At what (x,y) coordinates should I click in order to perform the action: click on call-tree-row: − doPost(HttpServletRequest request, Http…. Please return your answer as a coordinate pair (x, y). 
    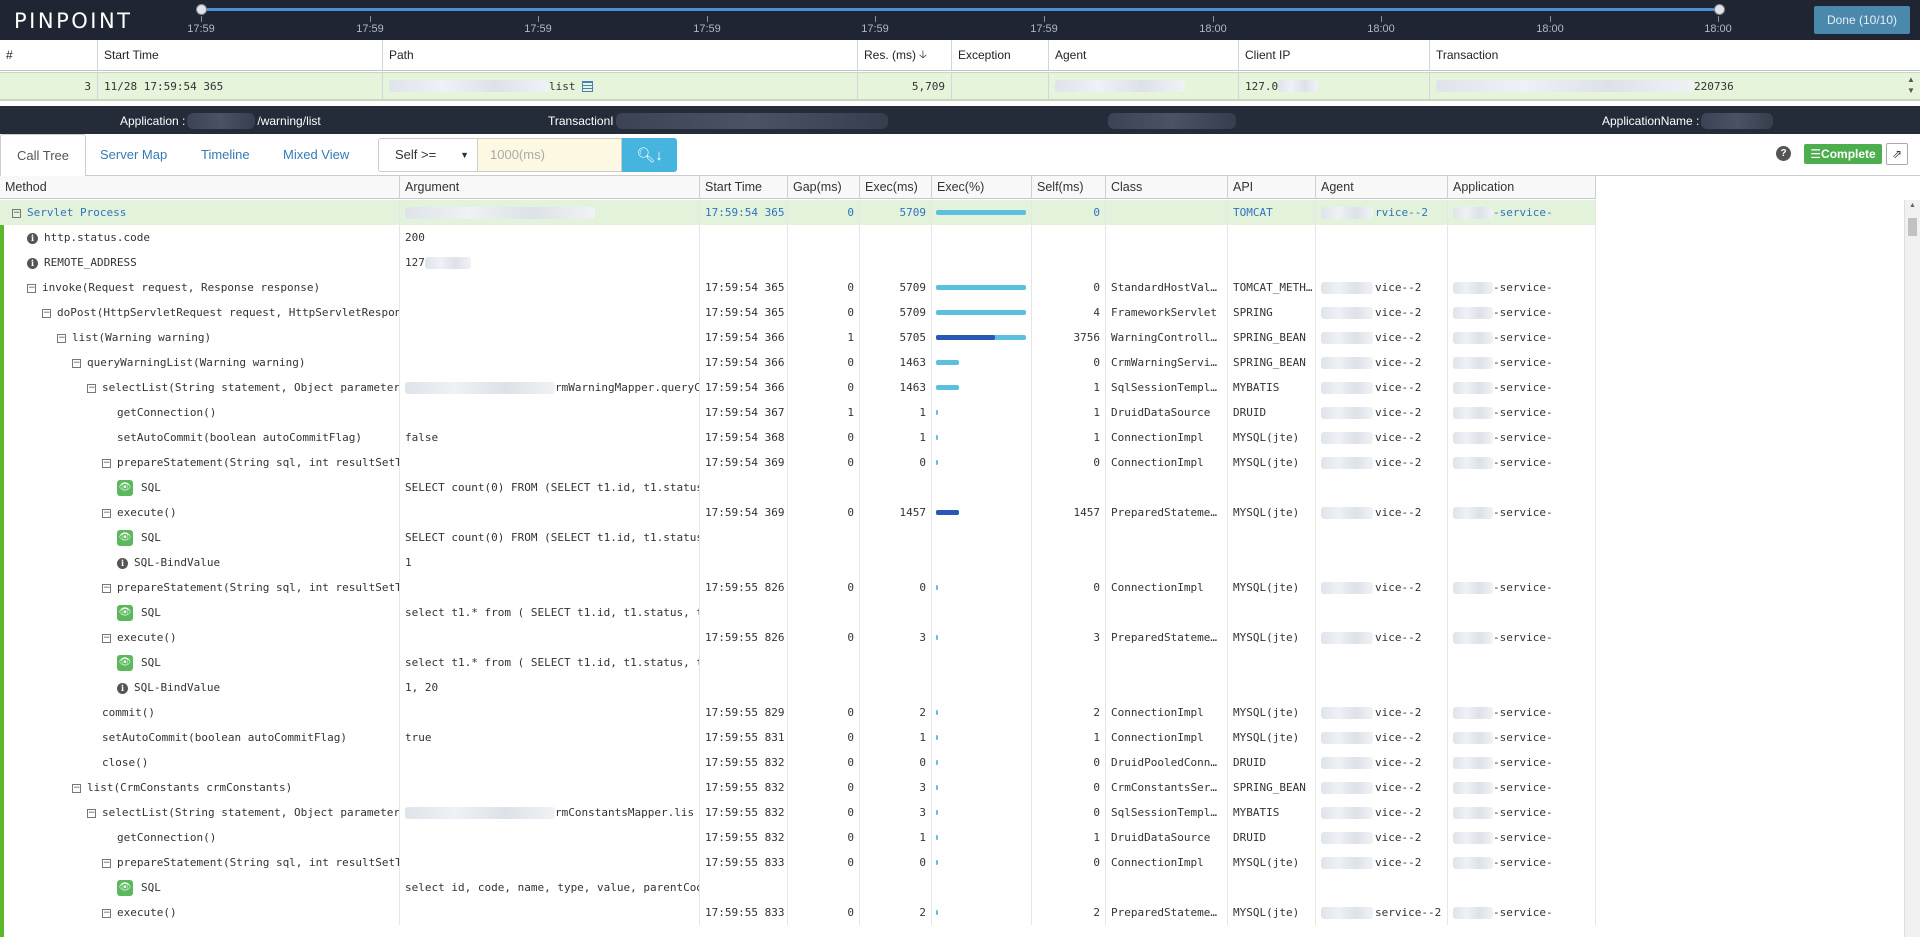
    Looking at the image, I should click on (798, 312).